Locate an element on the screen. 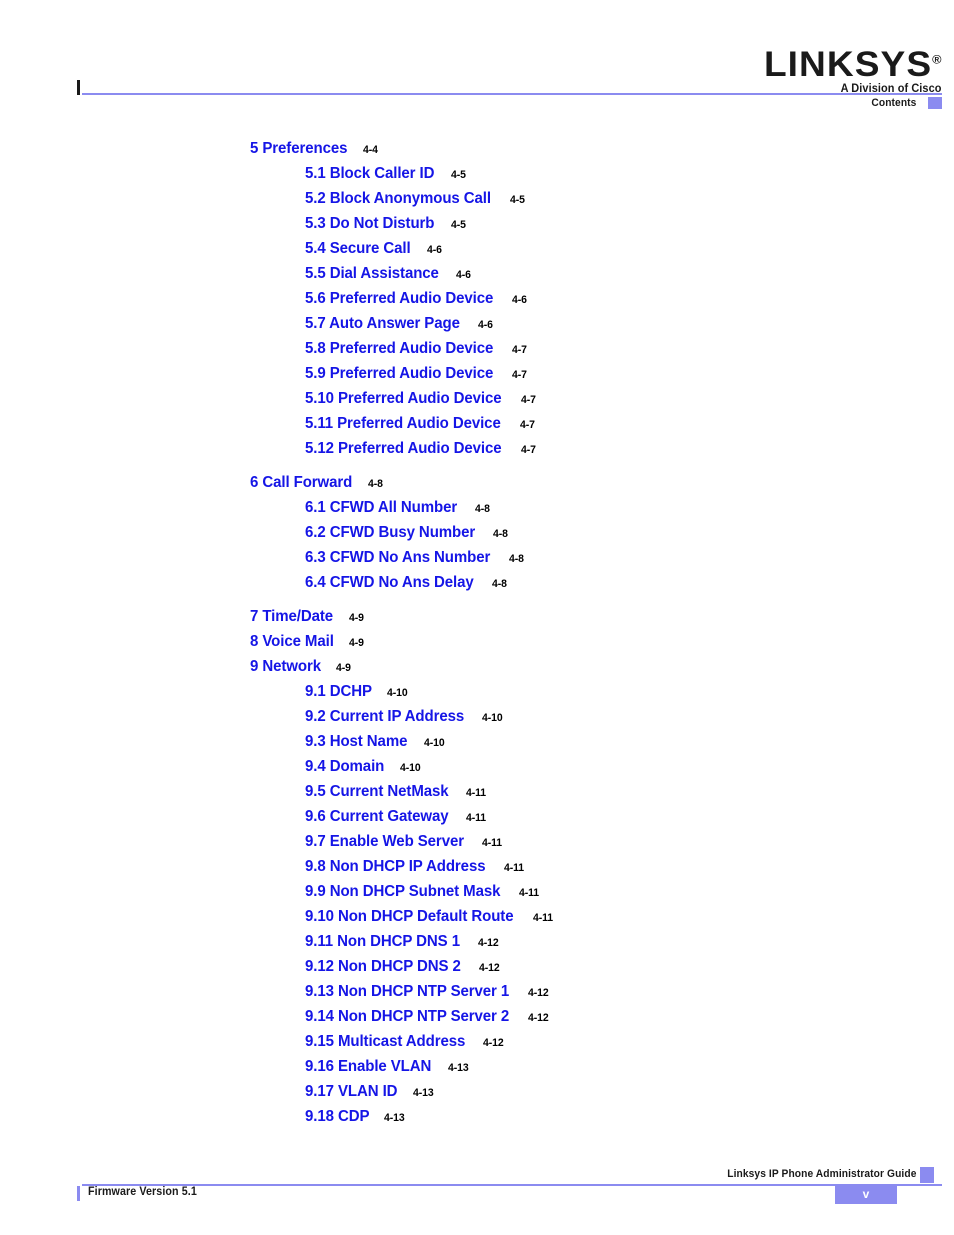 The image size is (954, 1235). toc-entry-title: 9.13 Non DHCP NTP Server 1 is located at coordinates (407, 991).